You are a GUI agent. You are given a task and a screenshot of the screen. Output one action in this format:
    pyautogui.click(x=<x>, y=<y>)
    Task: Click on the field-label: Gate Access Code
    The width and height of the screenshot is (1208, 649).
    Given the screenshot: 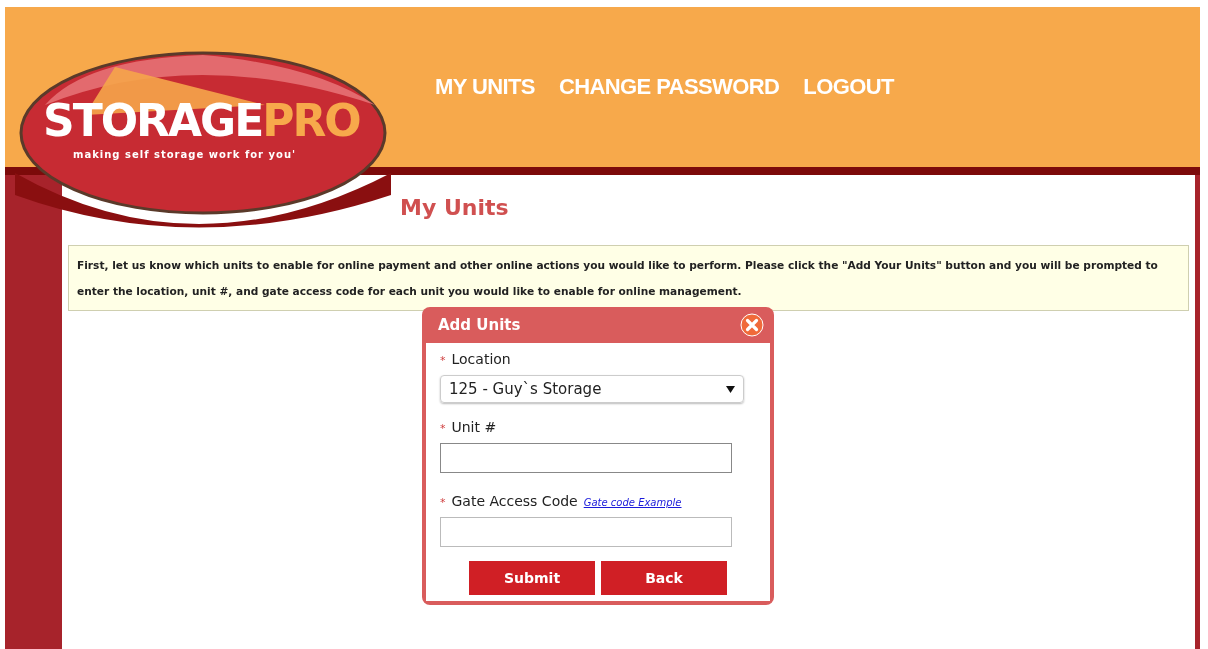 What is the action you would take?
    pyautogui.click(x=514, y=501)
    